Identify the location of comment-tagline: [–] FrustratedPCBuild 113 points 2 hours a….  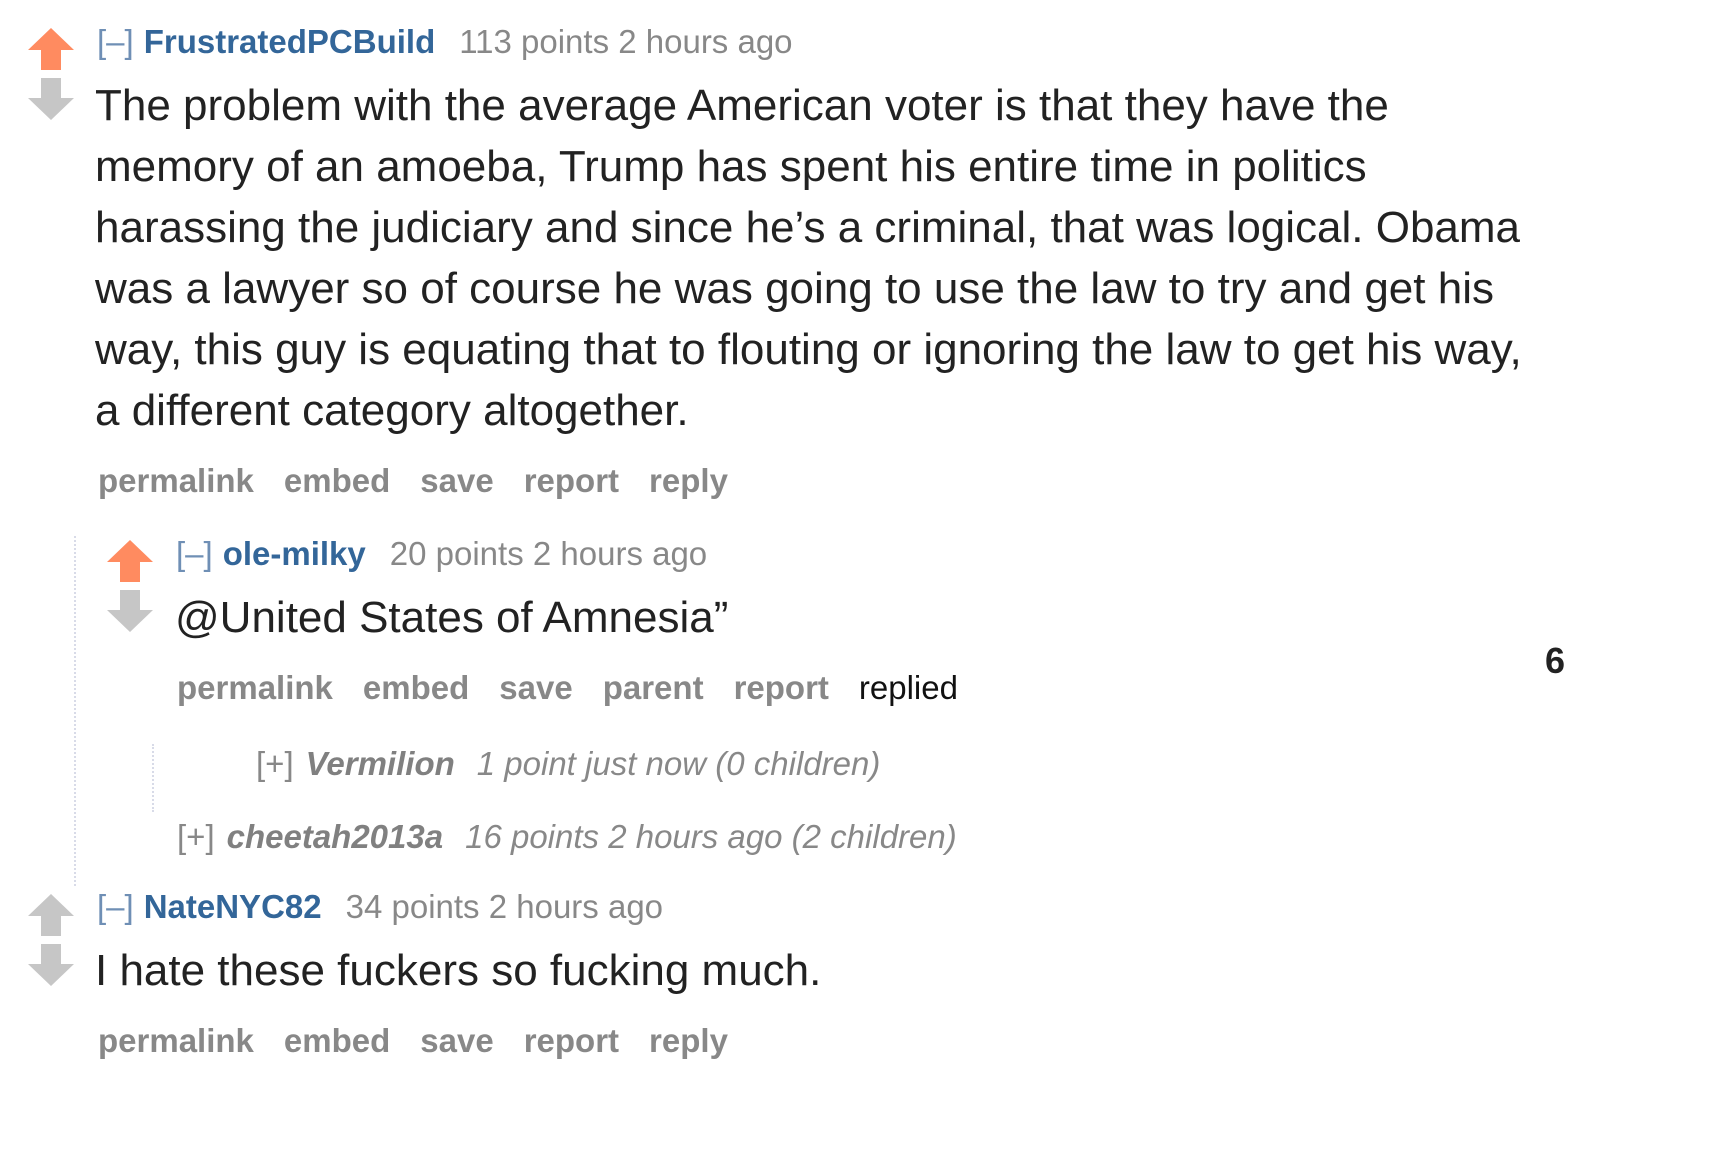
(445, 42).